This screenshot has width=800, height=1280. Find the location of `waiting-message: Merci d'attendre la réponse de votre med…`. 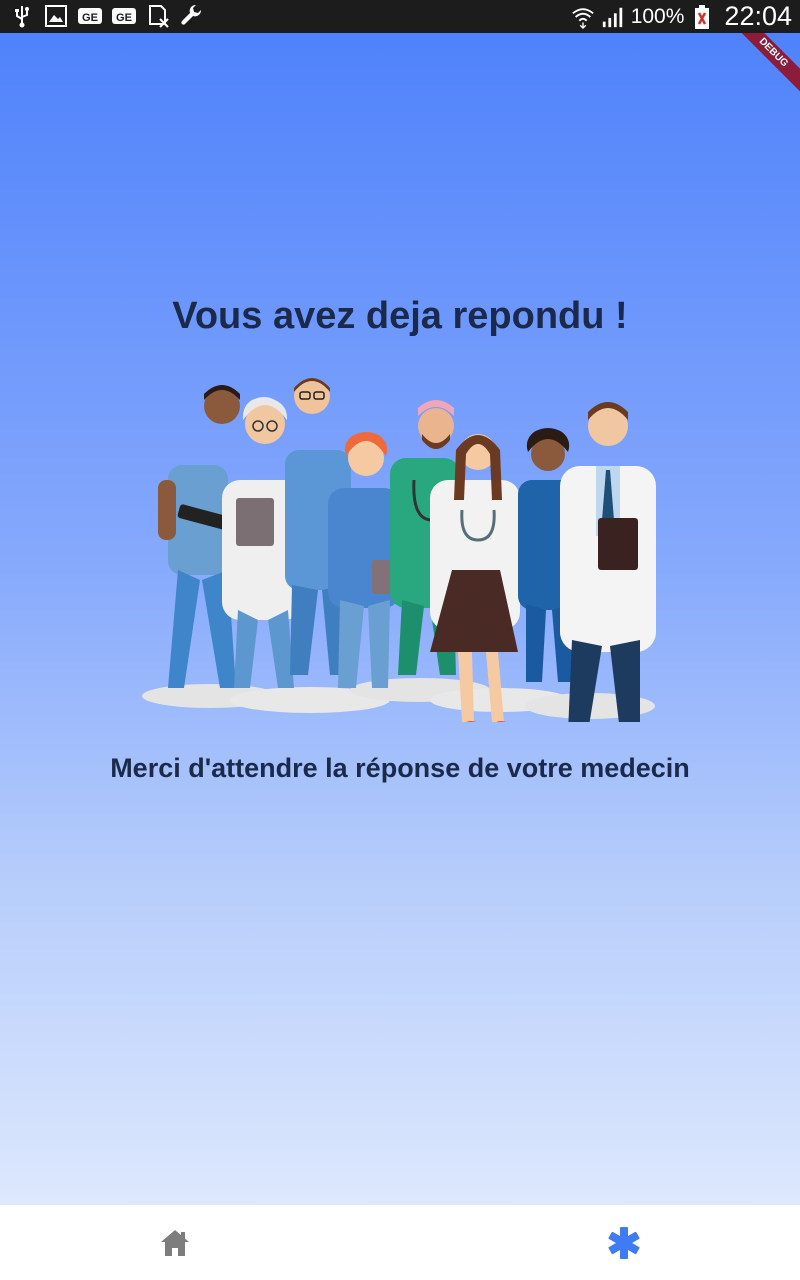

waiting-message: Merci d'attendre la réponse de votre med… is located at coordinates (400, 768).